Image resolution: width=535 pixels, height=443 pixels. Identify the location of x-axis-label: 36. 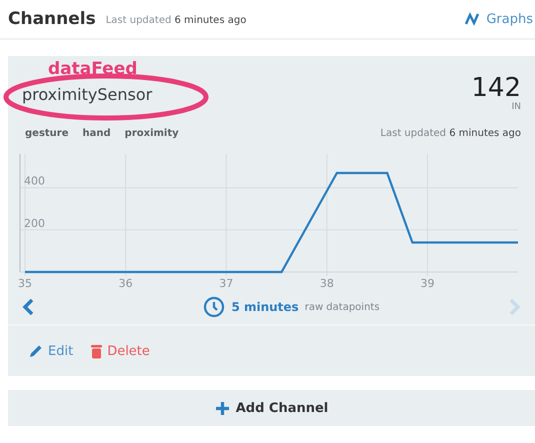
(125, 283).